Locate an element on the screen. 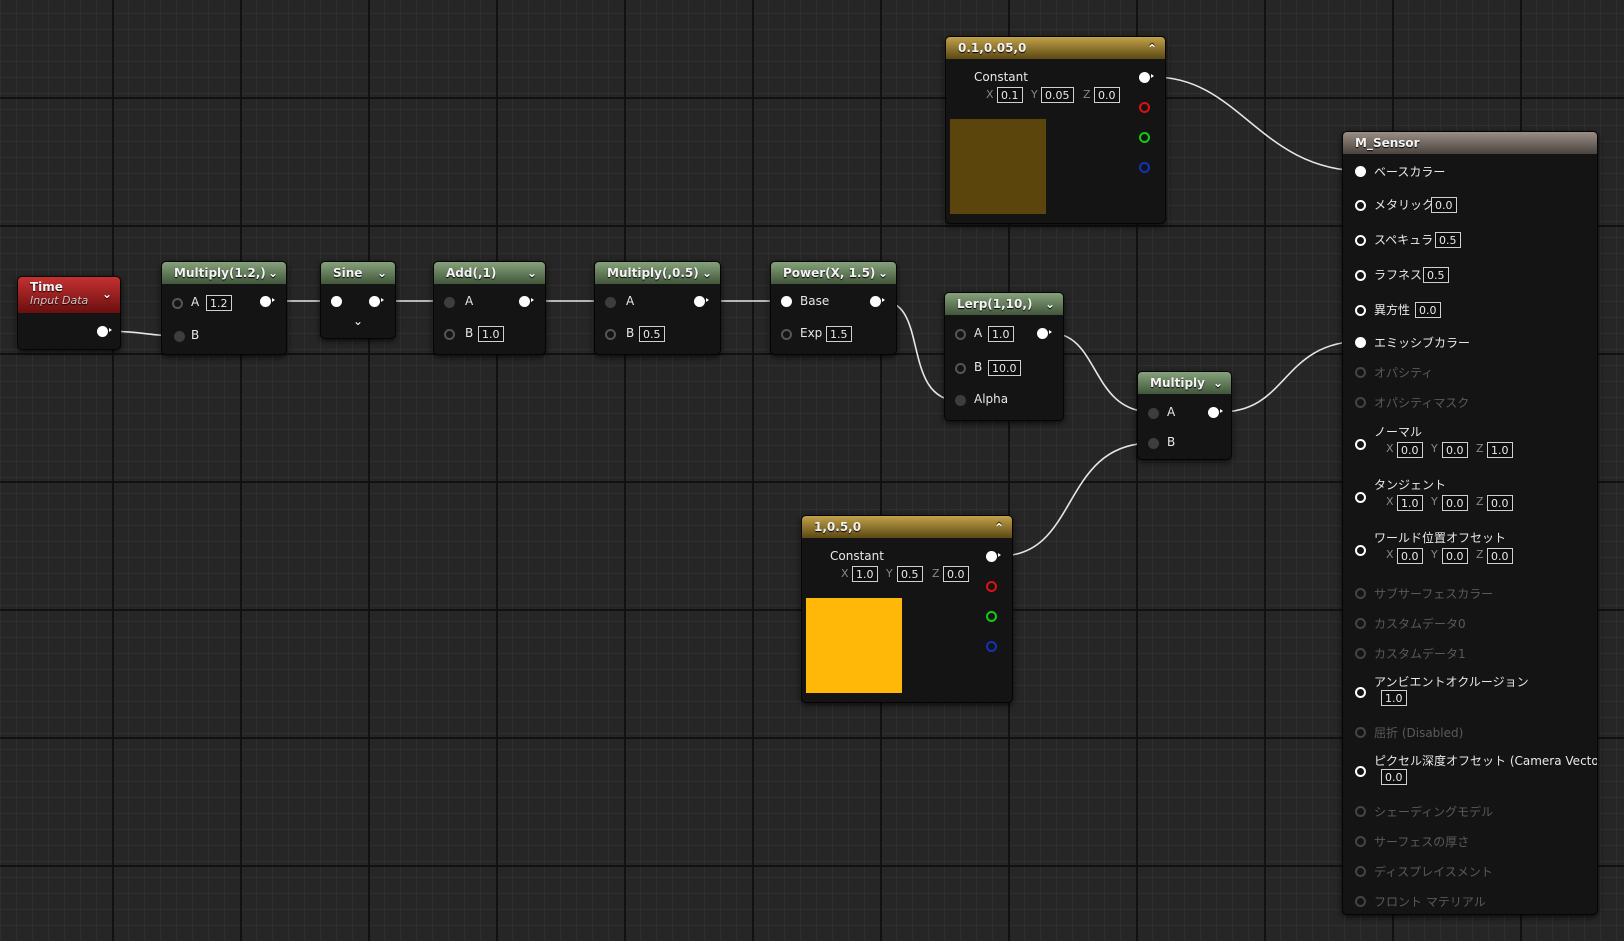  constant-1-x-value: 0.1 is located at coordinates (1010, 95).